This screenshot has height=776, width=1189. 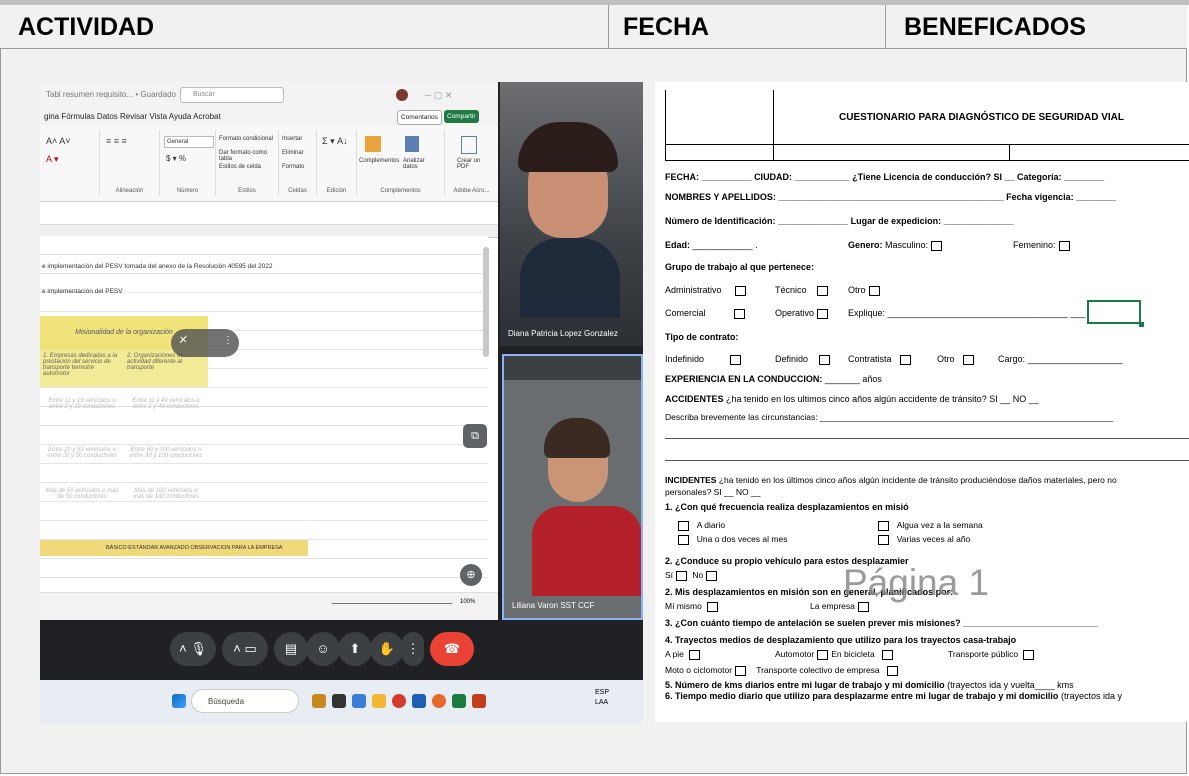 I want to click on label-administrativo: Administrativo, so click(x=693, y=290).